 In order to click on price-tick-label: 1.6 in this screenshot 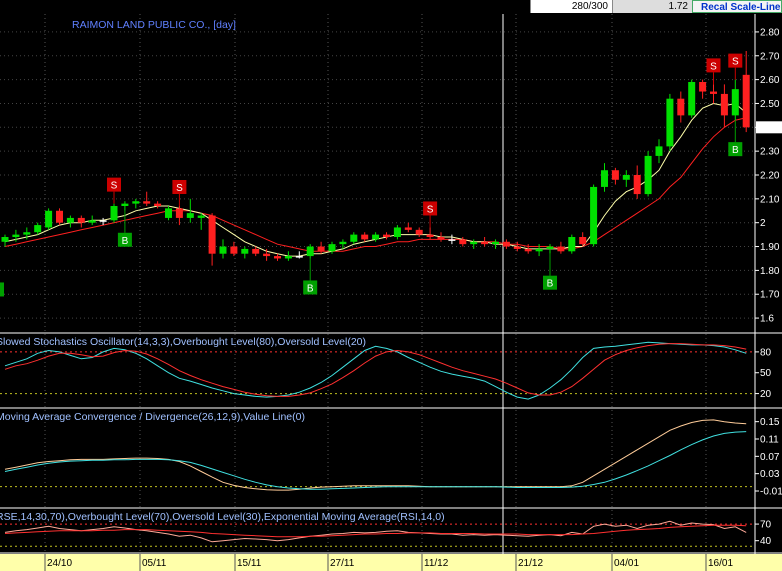, I will do `click(767, 319)`.